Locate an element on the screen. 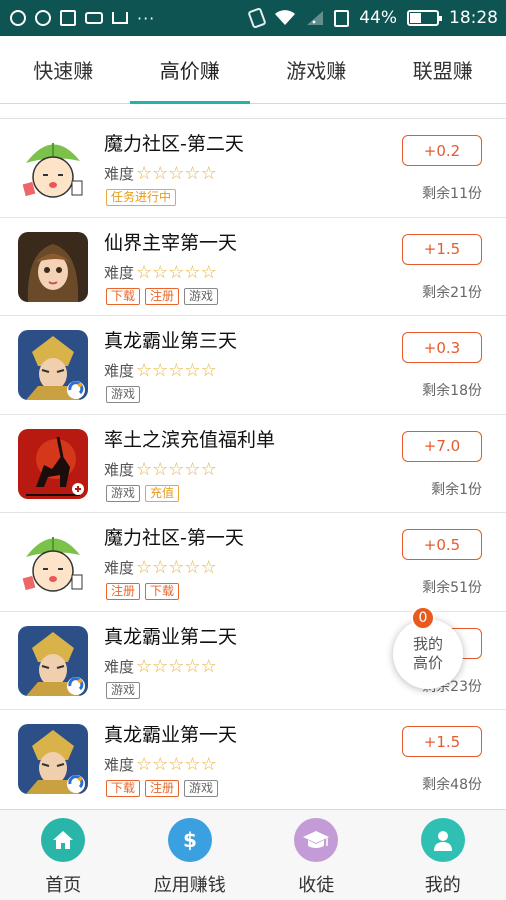 The image size is (506, 900). floating-label-line2: 高价 is located at coordinates (427, 663).